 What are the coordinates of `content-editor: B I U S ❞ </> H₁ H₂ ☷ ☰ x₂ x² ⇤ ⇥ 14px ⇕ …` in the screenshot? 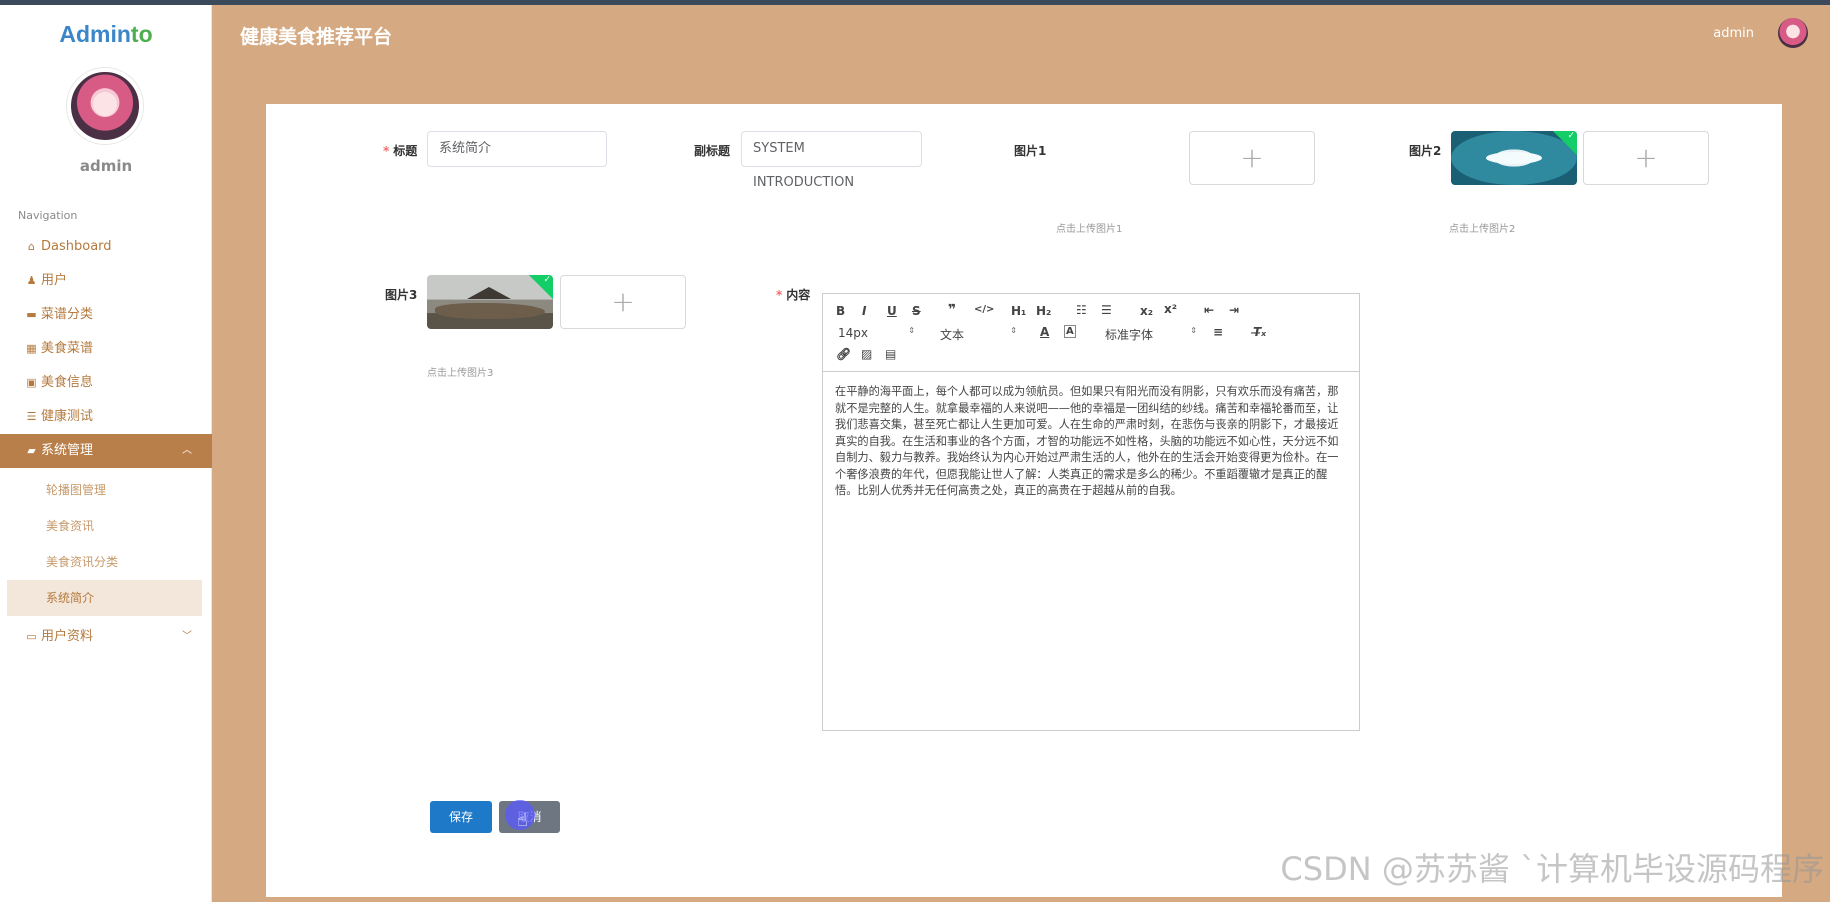 It's located at (1091, 512).